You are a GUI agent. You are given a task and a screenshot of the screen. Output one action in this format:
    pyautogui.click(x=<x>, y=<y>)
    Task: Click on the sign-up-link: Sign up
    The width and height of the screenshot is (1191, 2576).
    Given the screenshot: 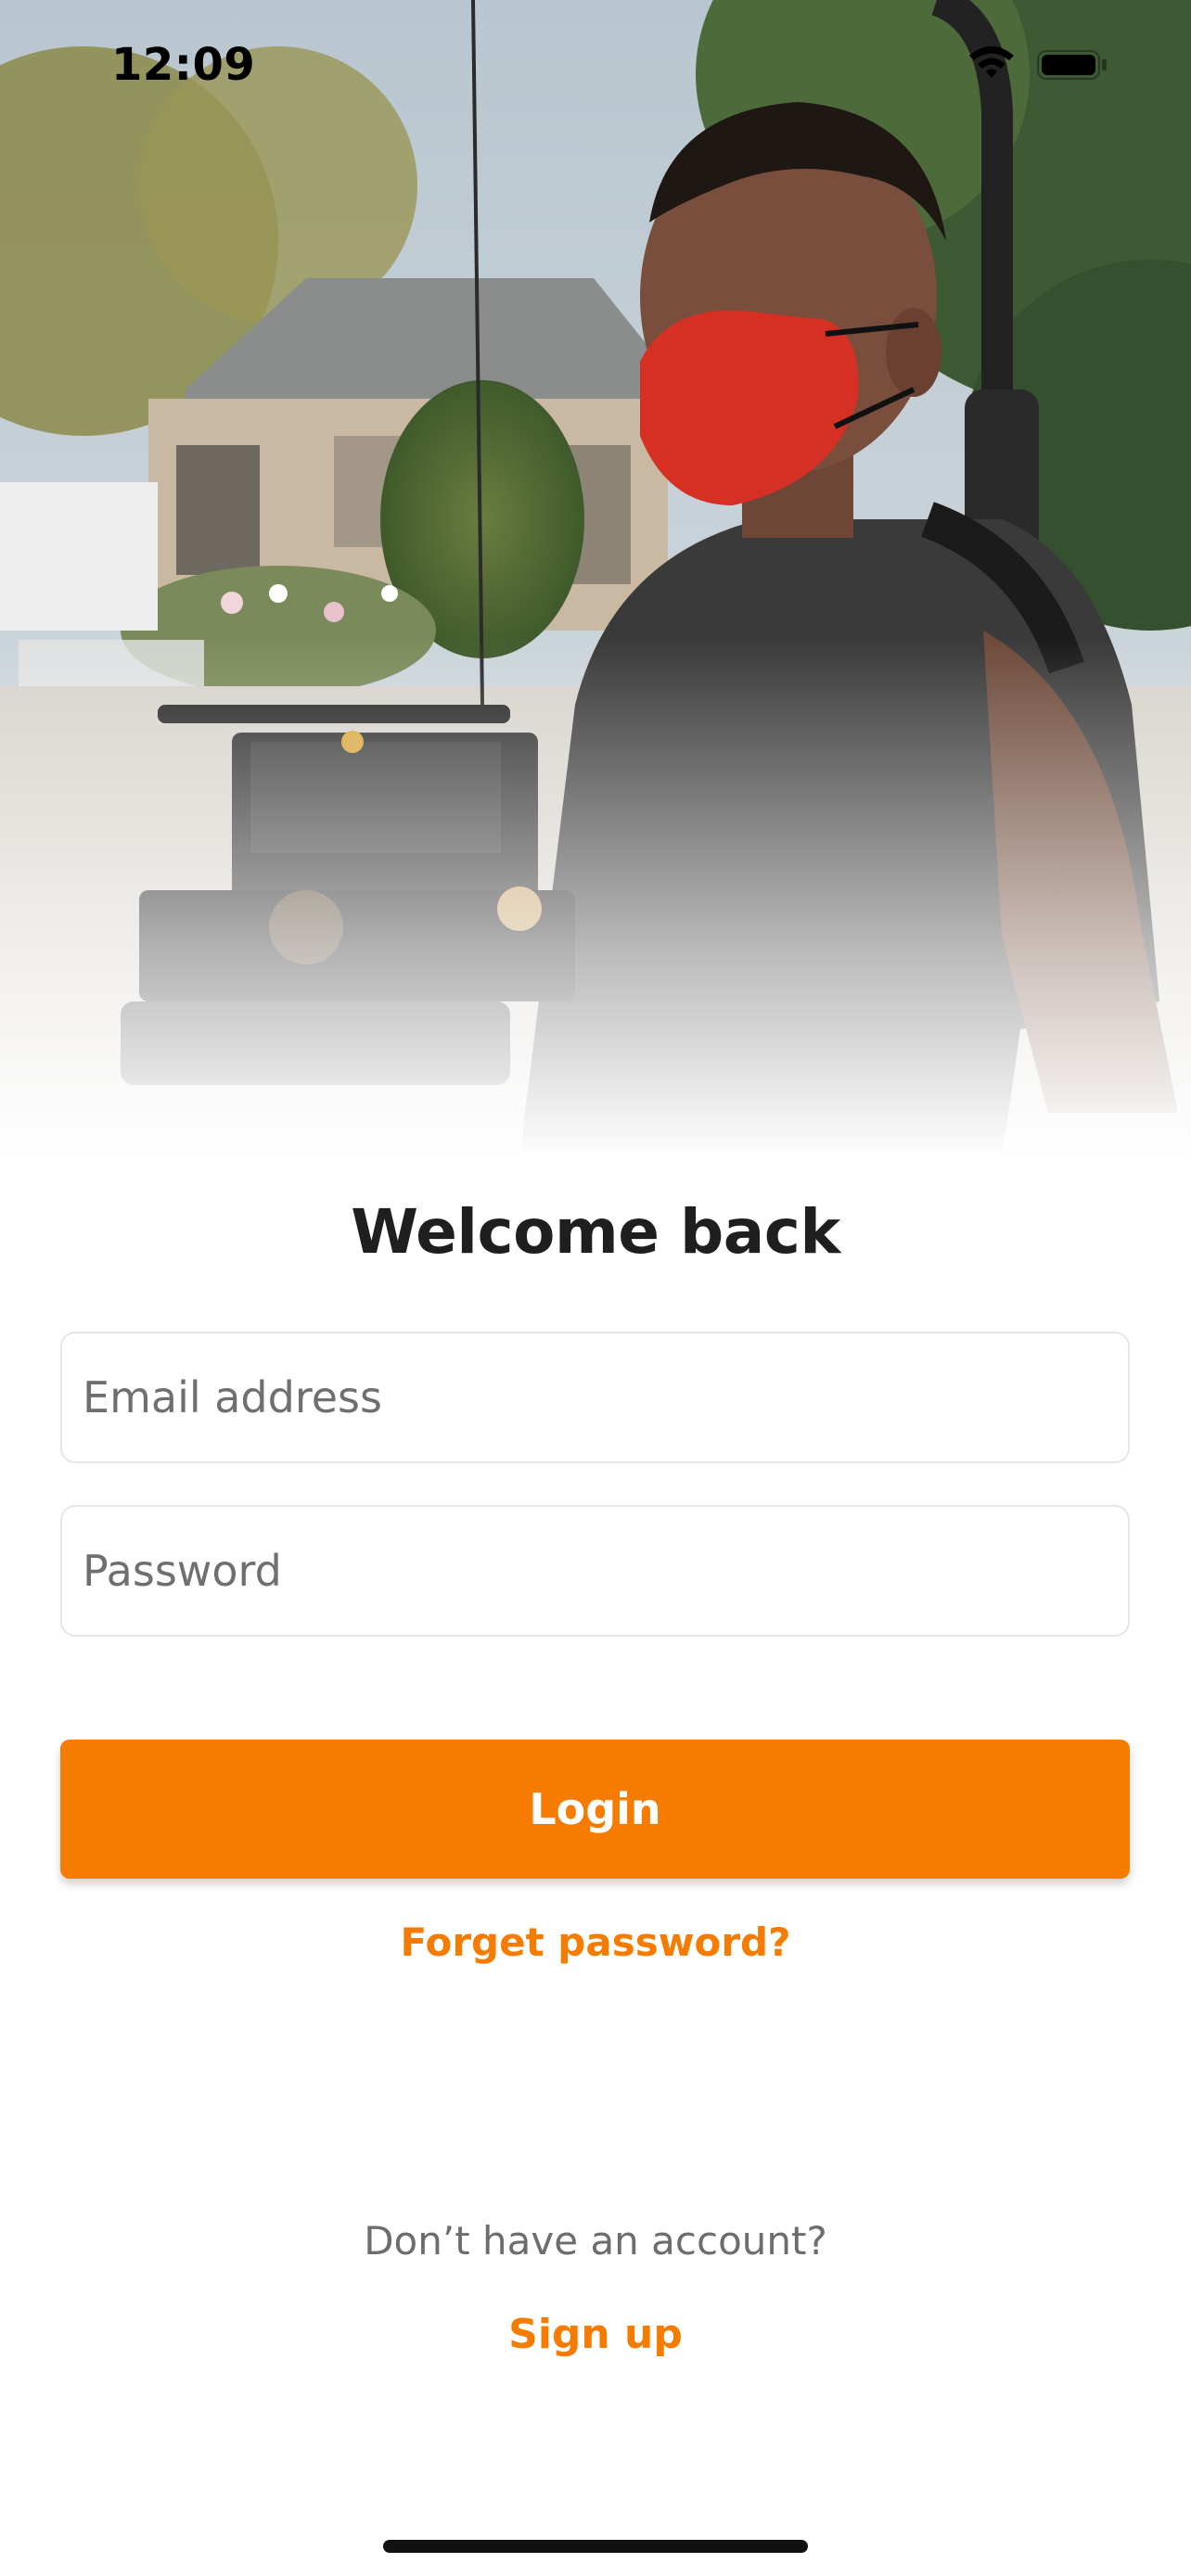 What is the action you would take?
    pyautogui.click(x=595, y=2334)
    